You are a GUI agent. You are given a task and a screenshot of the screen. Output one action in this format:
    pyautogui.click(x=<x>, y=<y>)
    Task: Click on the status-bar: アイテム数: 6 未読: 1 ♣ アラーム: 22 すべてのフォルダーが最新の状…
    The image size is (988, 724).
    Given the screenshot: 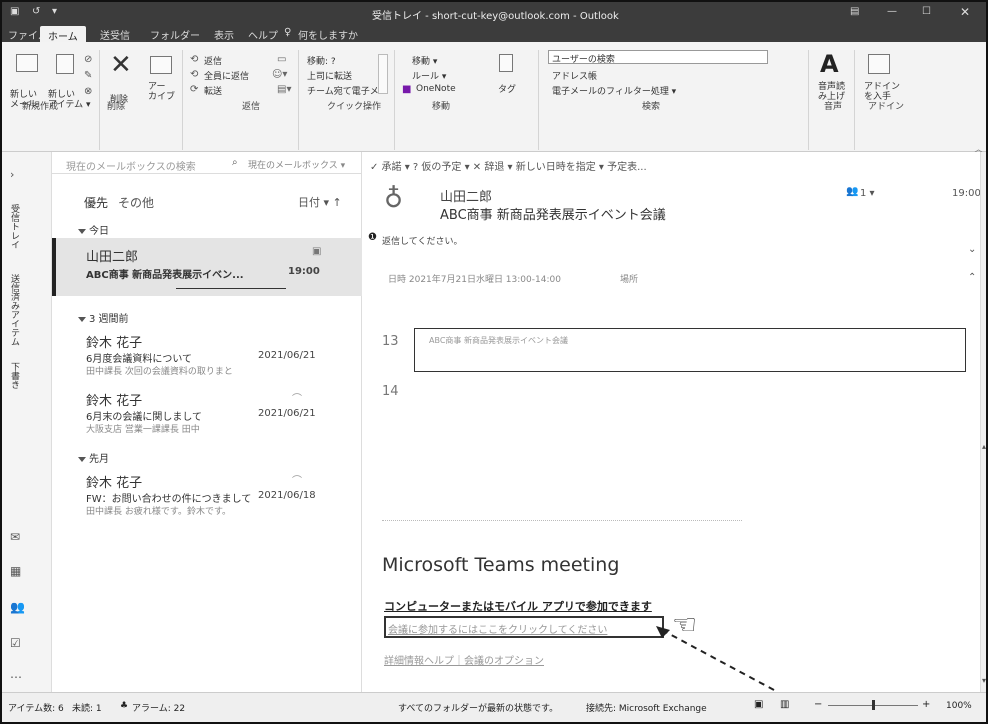 What is the action you would take?
    pyautogui.click(x=494, y=707)
    